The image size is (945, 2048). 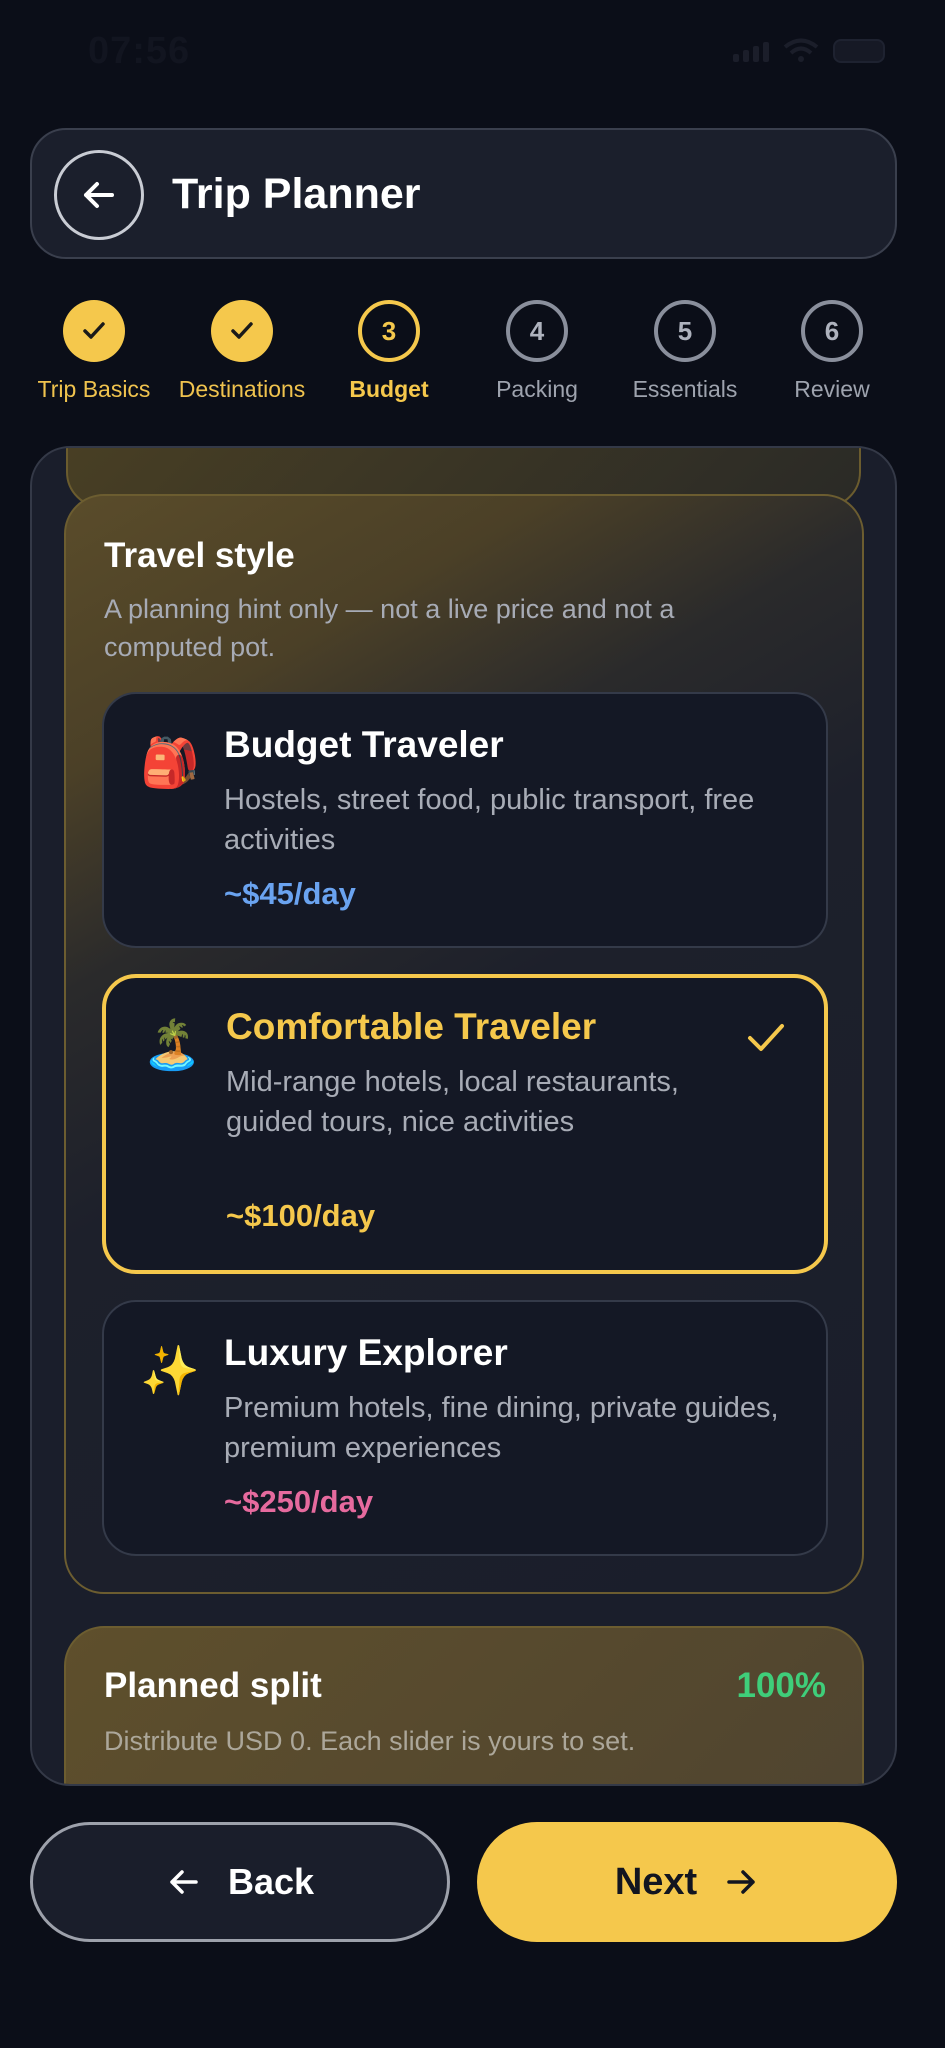 I want to click on step-label: Packing, so click(x=537, y=389).